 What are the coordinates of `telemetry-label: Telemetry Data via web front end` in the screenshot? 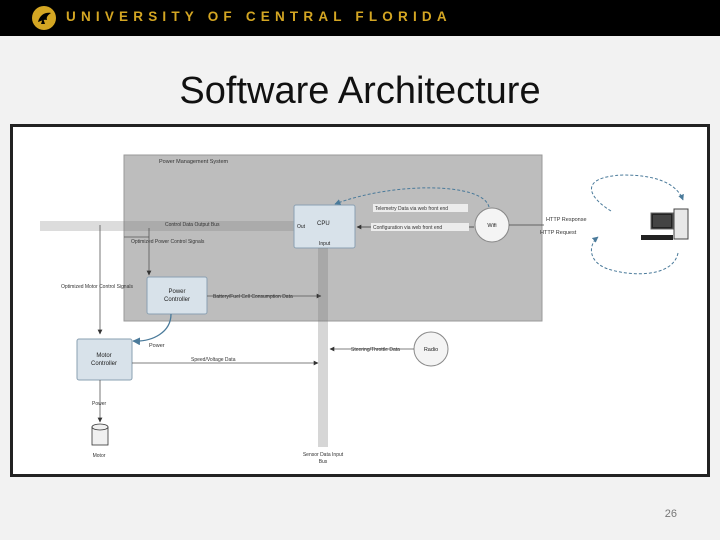 It's located at (411, 209).